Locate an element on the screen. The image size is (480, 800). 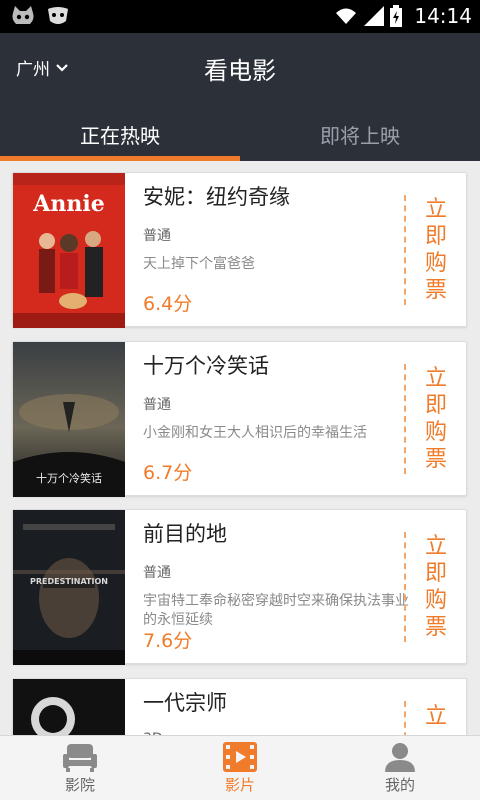
android-cat-icon is located at coordinates (23, 15).